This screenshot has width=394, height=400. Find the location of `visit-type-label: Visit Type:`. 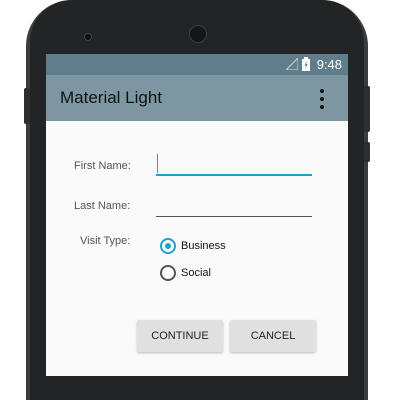

visit-type-label: Visit Type: is located at coordinates (105, 241).